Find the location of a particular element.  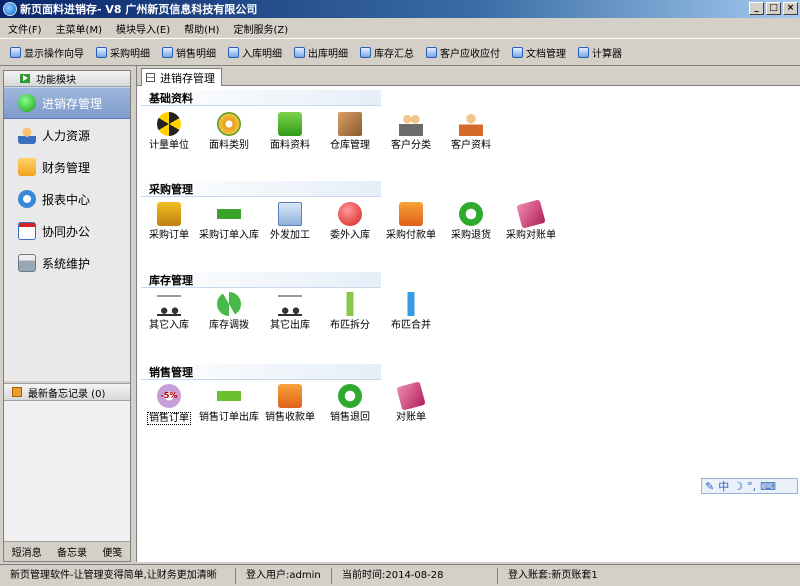

tab-inventory: 进销存管理 is located at coordinates (181, 77).